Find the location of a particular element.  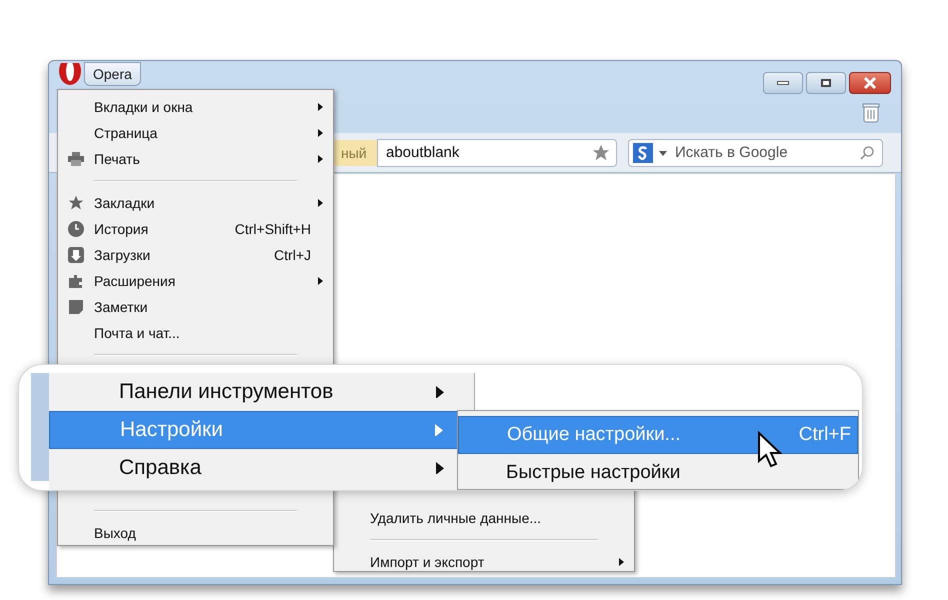

menu-item: Заметки is located at coordinates (195, 307).